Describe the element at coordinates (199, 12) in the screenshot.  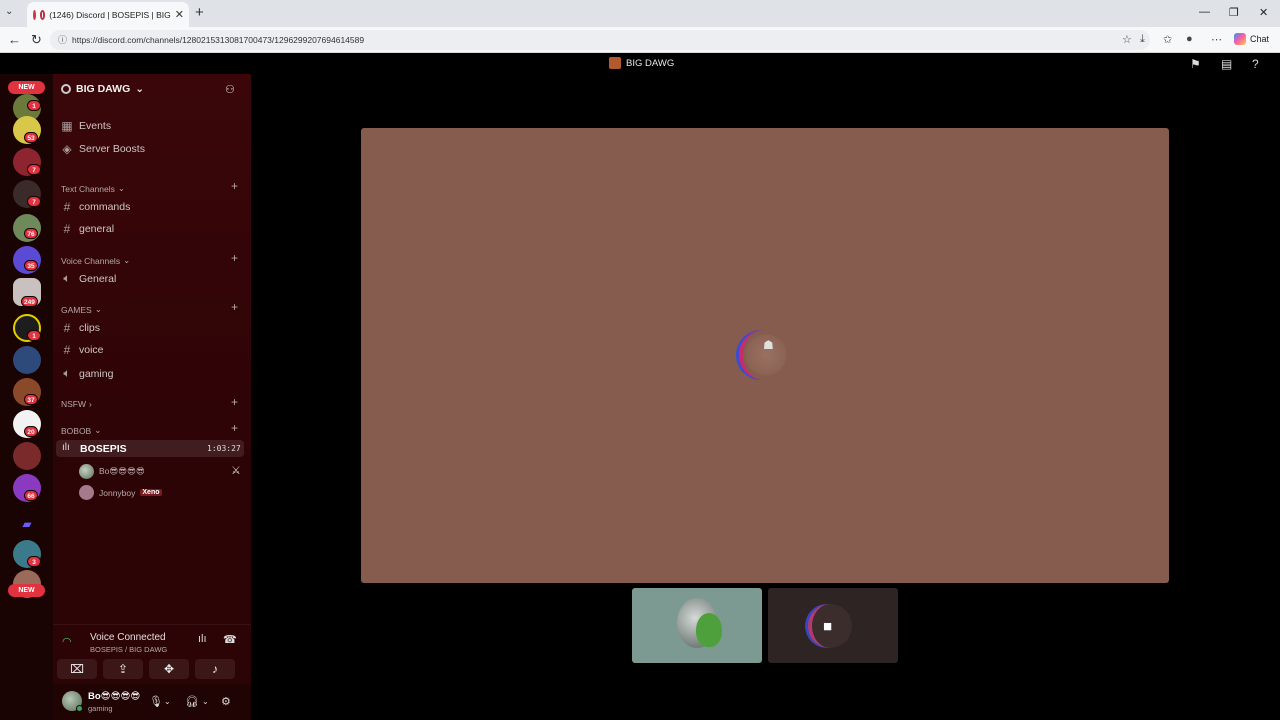
I see `new-tab-button: +` at that location.